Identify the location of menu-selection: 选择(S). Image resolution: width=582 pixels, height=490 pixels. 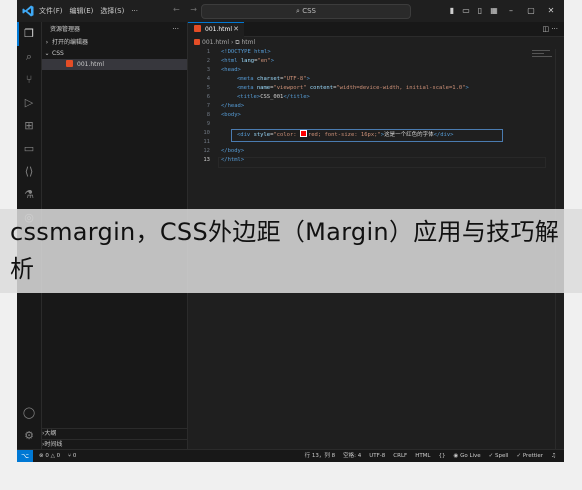
(112, 11).